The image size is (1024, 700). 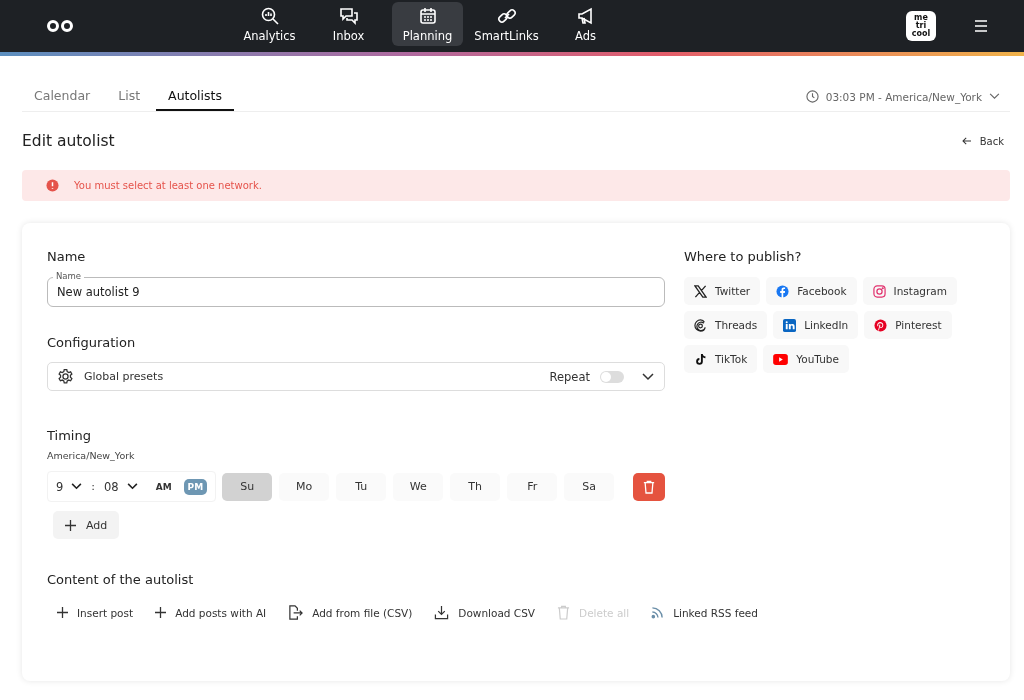 I want to click on timezone-label: America/New_York, so click(x=91, y=455).